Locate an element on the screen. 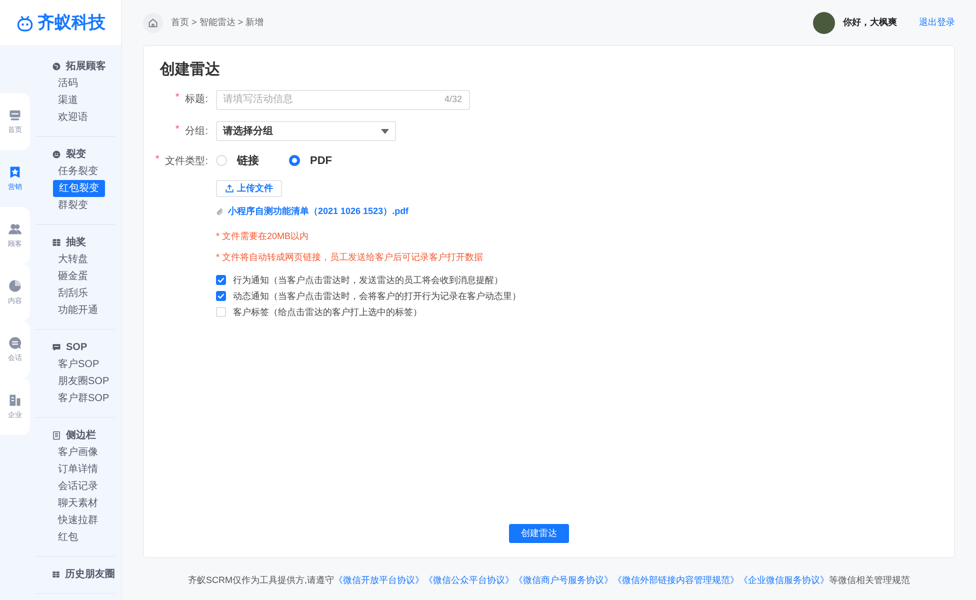 The height and width of the screenshot is (600, 976). logo-text: 齐蚁科技 is located at coordinates (72, 23).